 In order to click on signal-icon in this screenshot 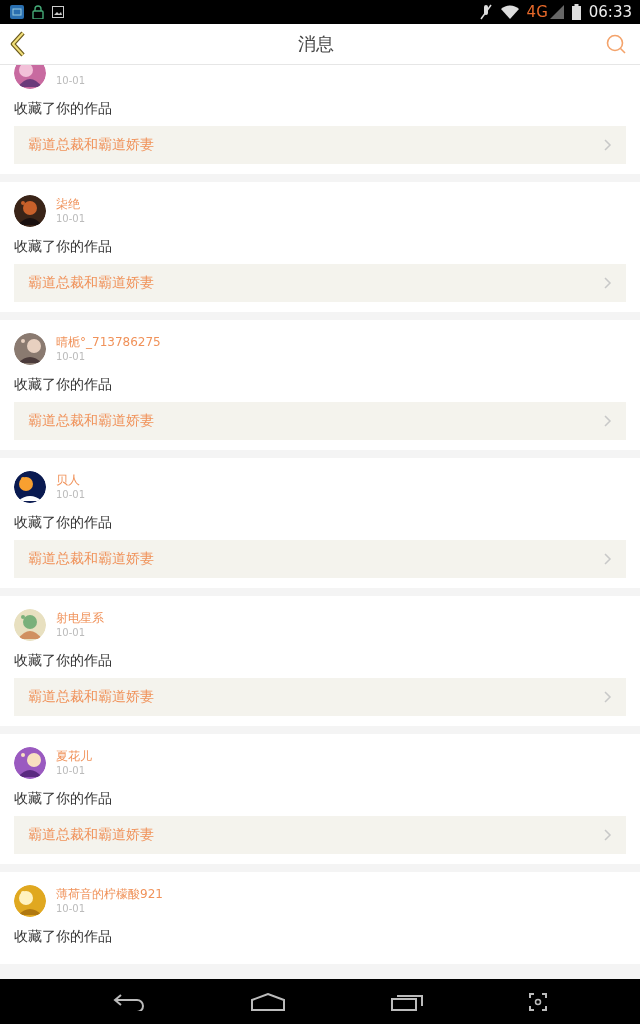, I will do `click(556, 12)`.